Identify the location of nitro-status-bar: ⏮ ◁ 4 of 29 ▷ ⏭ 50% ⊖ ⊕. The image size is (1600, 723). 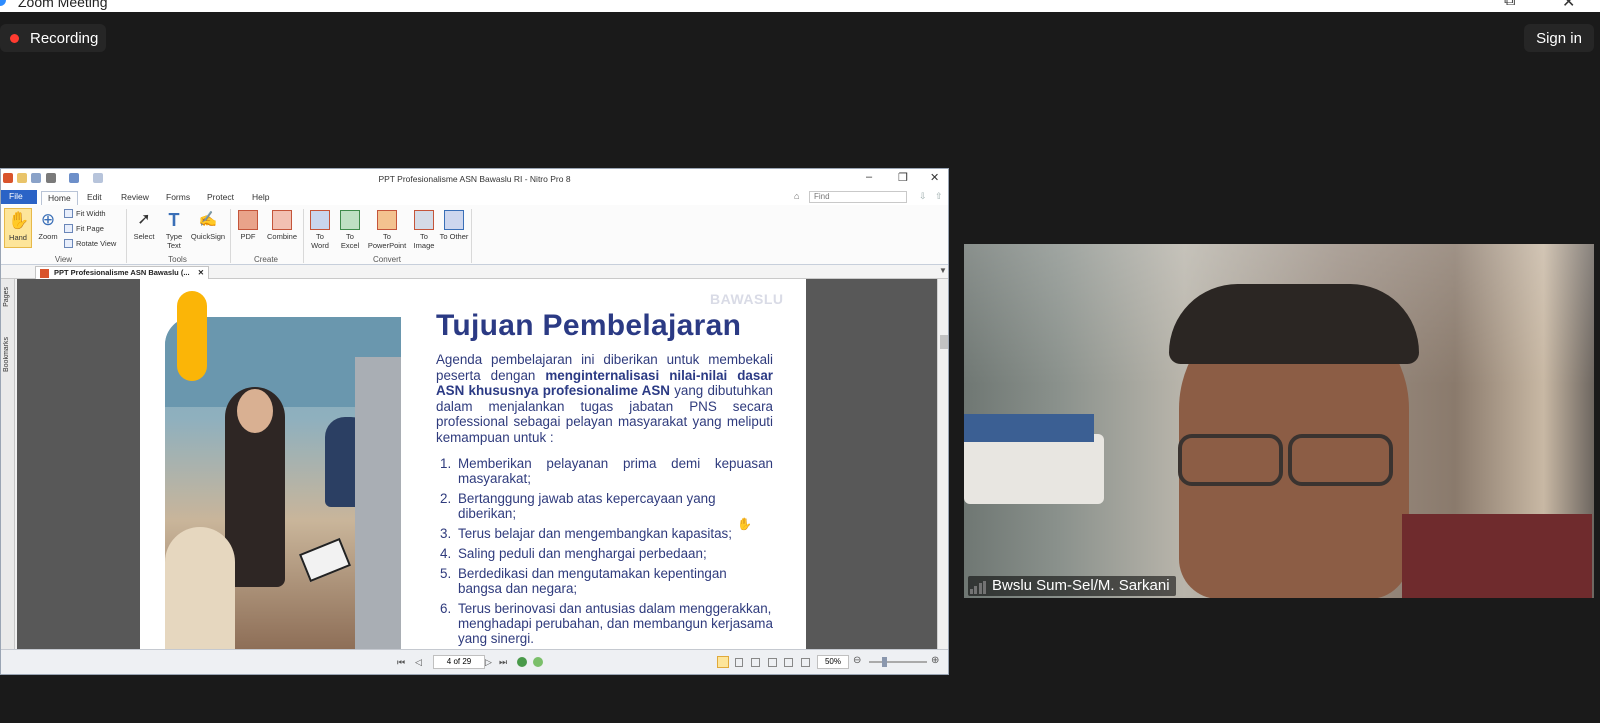
(474, 661).